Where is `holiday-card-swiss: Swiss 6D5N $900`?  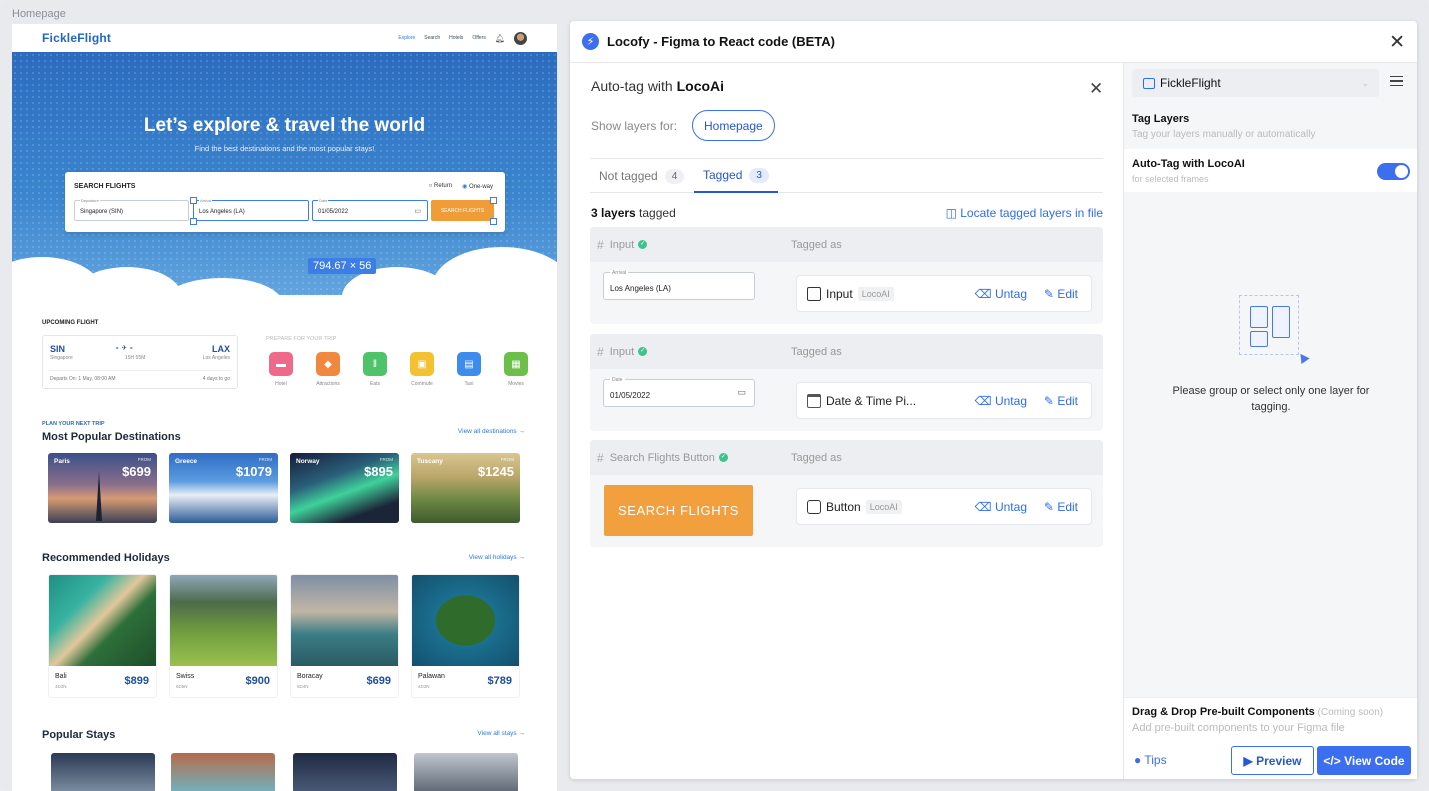
holiday-card-swiss: Swiss 6D5N $900 is located at coordinates (223, 636).